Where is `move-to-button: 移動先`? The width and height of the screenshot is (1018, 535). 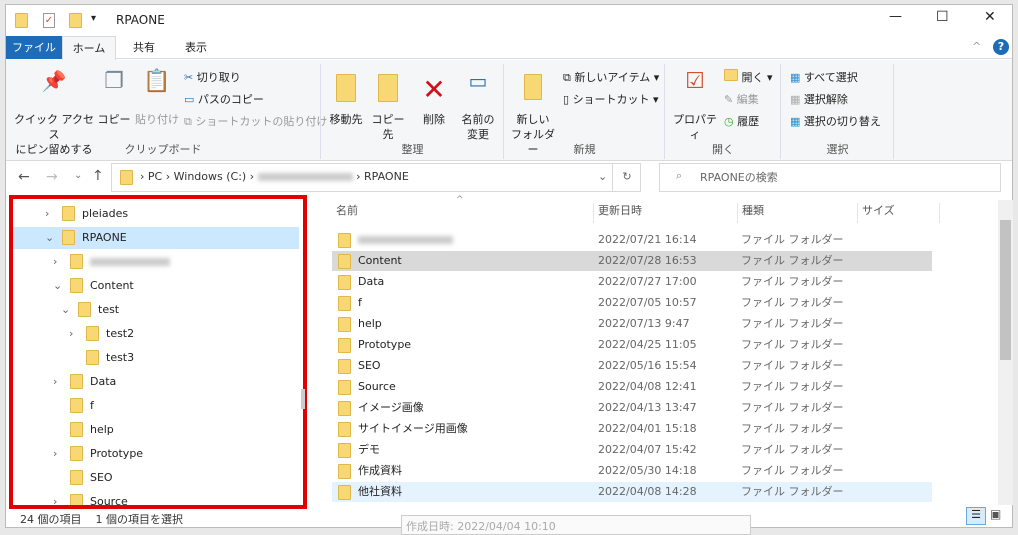 move-to-button: 移動先 is located at coordinates (346, 100).